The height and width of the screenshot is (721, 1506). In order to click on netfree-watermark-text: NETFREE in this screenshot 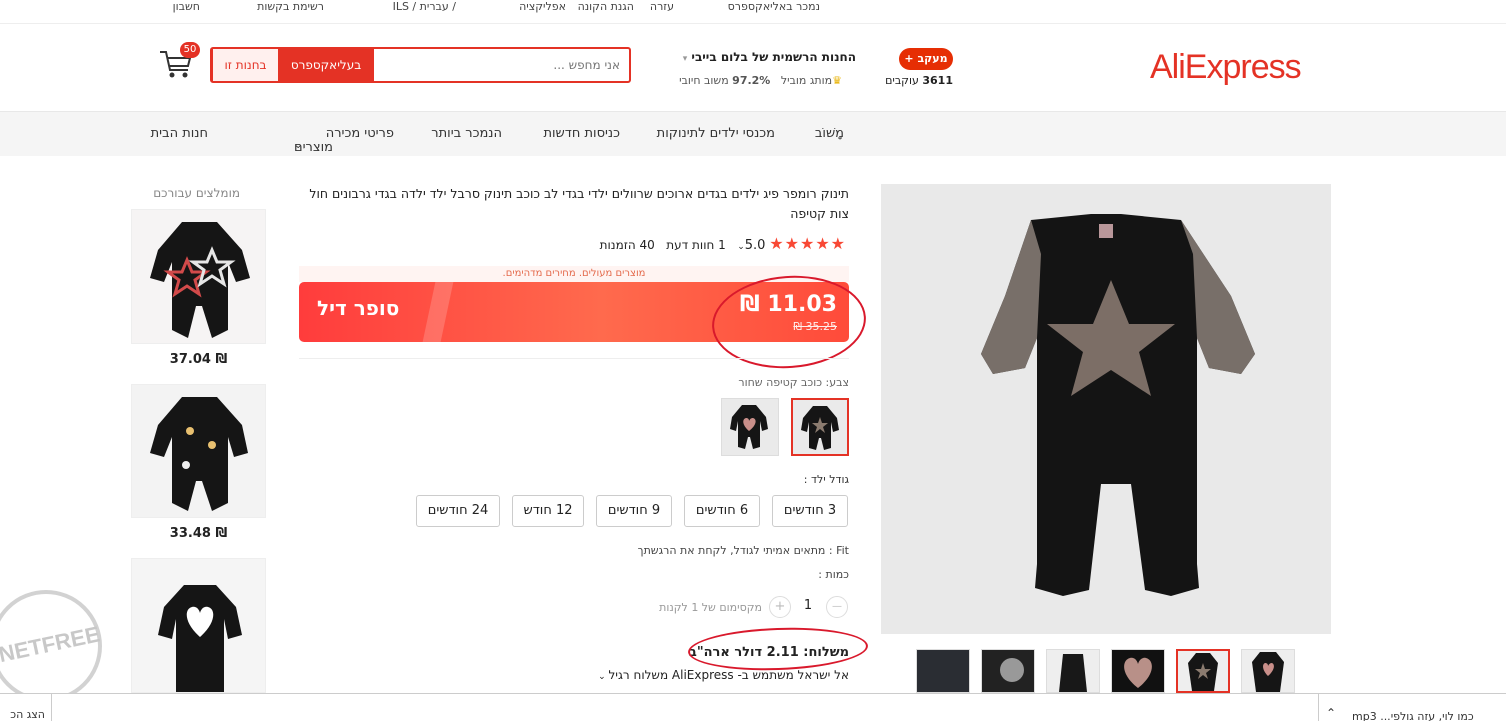, I will do `click(51, 644)`.